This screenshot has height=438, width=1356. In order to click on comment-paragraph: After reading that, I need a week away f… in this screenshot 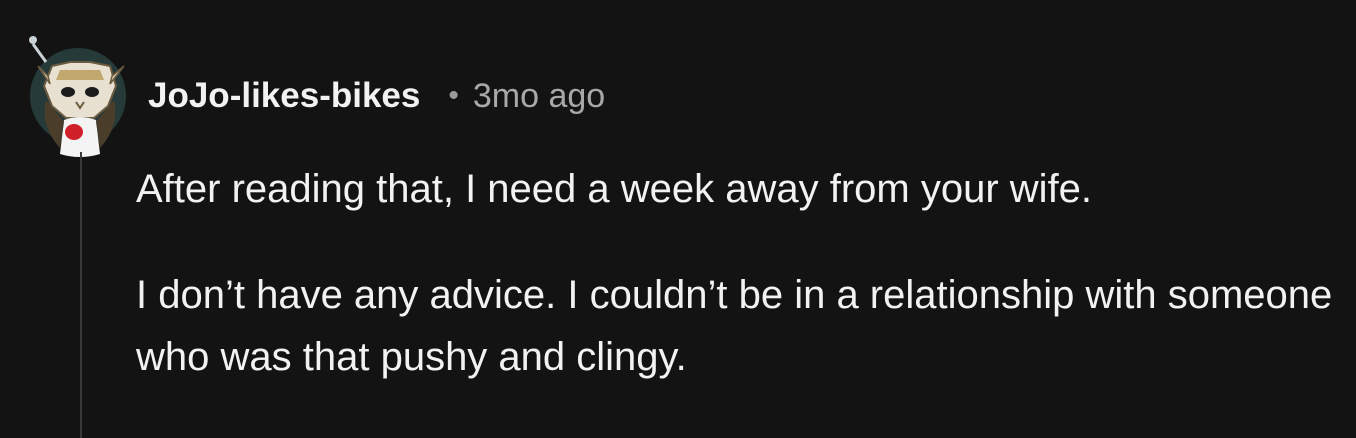, I will do `click(614, 189)`.